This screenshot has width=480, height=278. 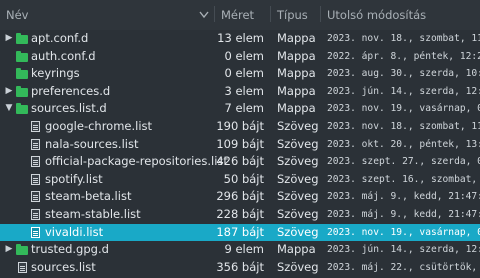 I want to click on item-size: 13 elem, so click(x=240, y=38).